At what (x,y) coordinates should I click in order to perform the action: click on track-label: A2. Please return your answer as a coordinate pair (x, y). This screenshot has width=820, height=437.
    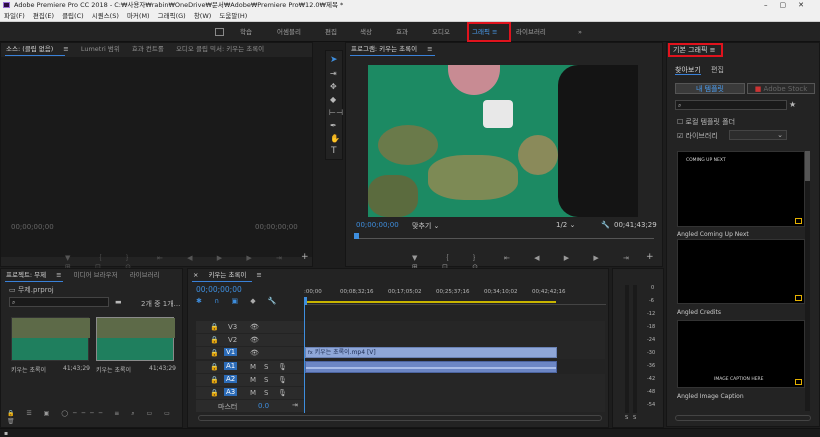
    Looking at the image, I should click on (231, 379).